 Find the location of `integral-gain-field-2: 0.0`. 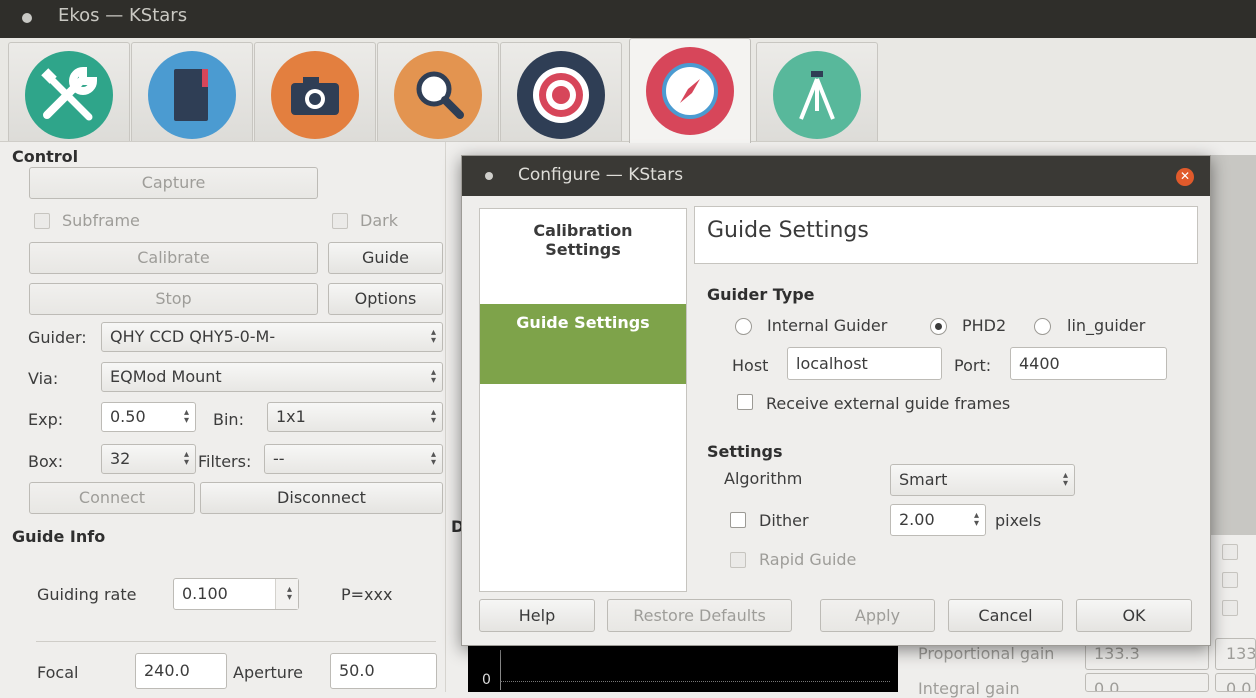

integral-gain-field-2: 0.0 is located at coordinates (1235, 682).